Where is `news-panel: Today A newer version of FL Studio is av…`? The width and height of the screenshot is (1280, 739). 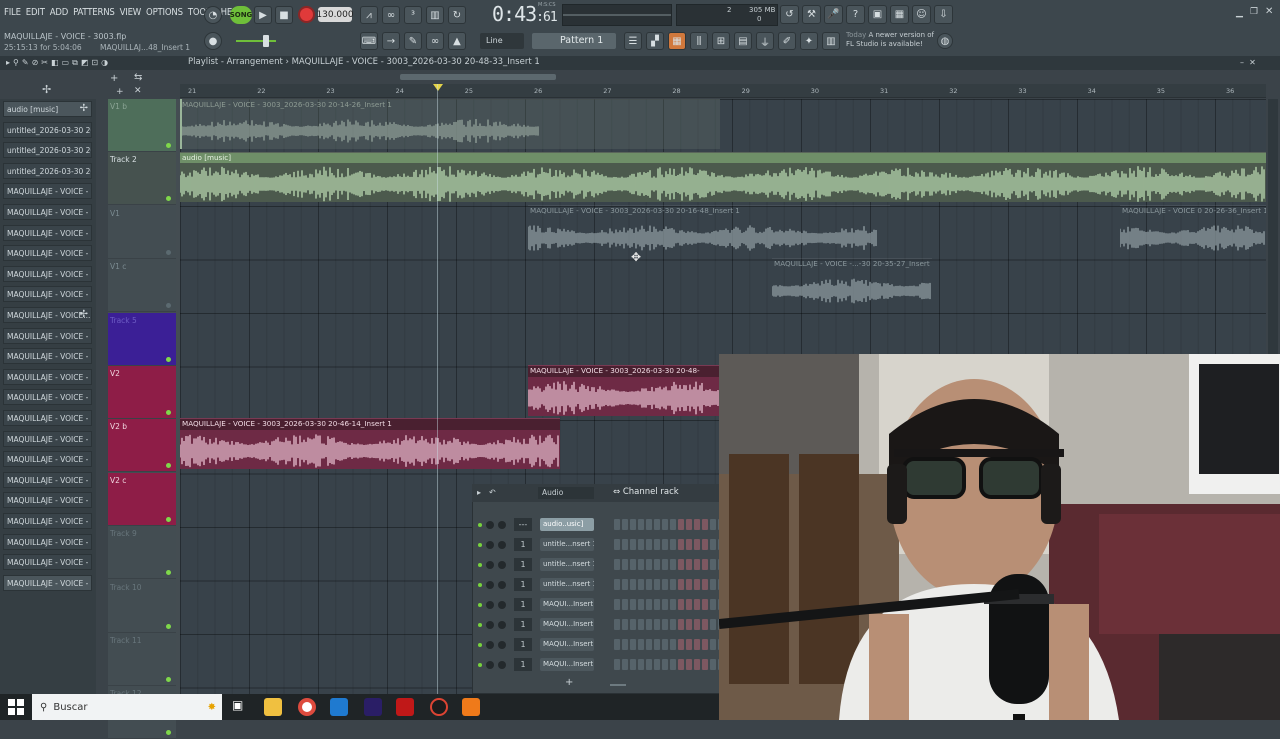 news-panel: Today A newer version of FL Studio is av… is located at coordinates (890, 40).